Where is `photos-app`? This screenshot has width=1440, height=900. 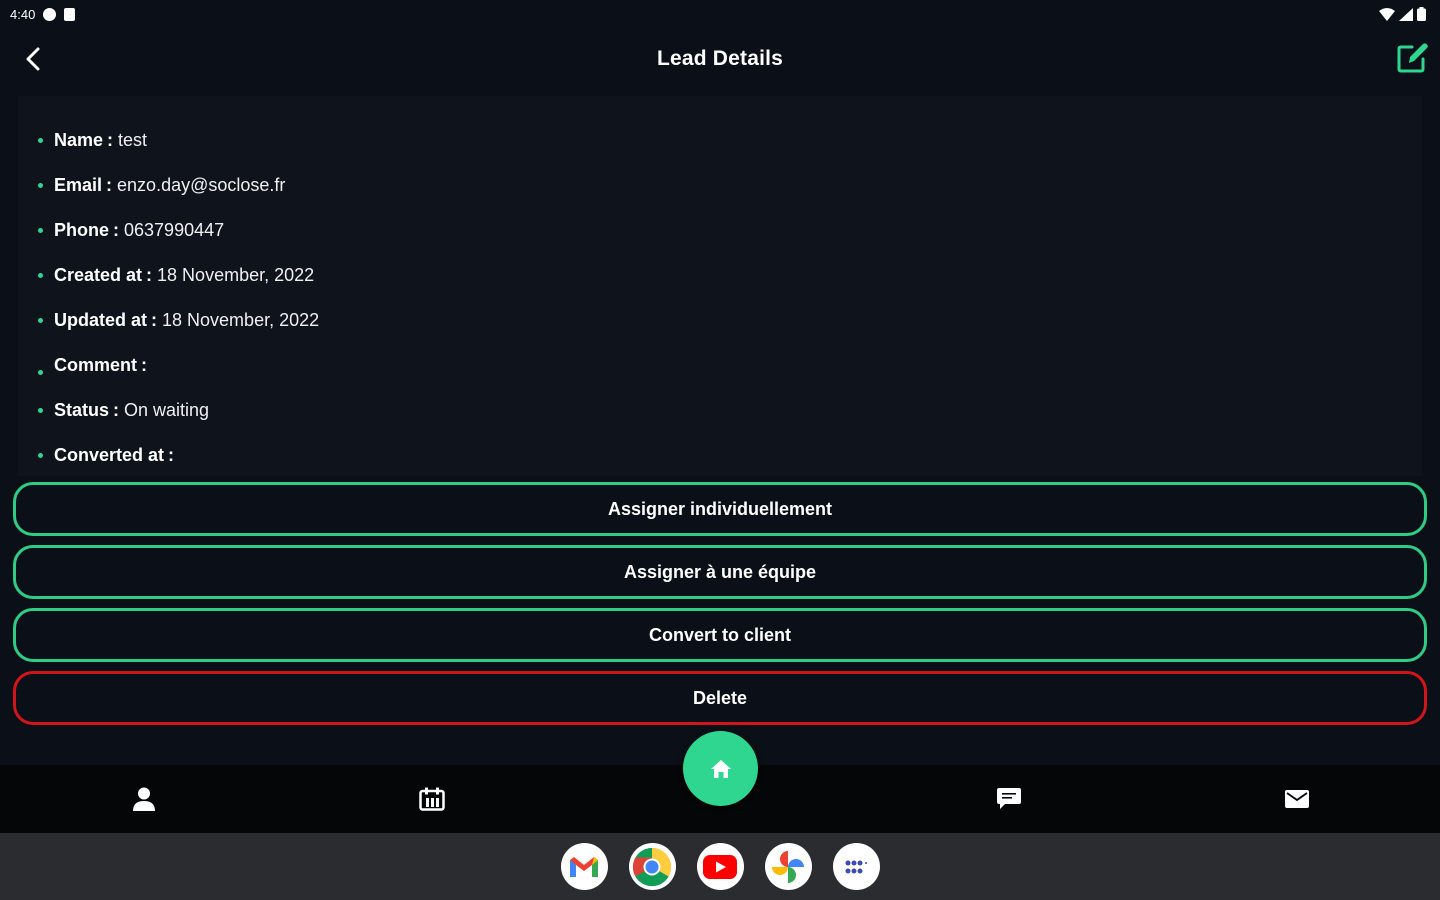 photos-app is located at coordinates (788, 866).